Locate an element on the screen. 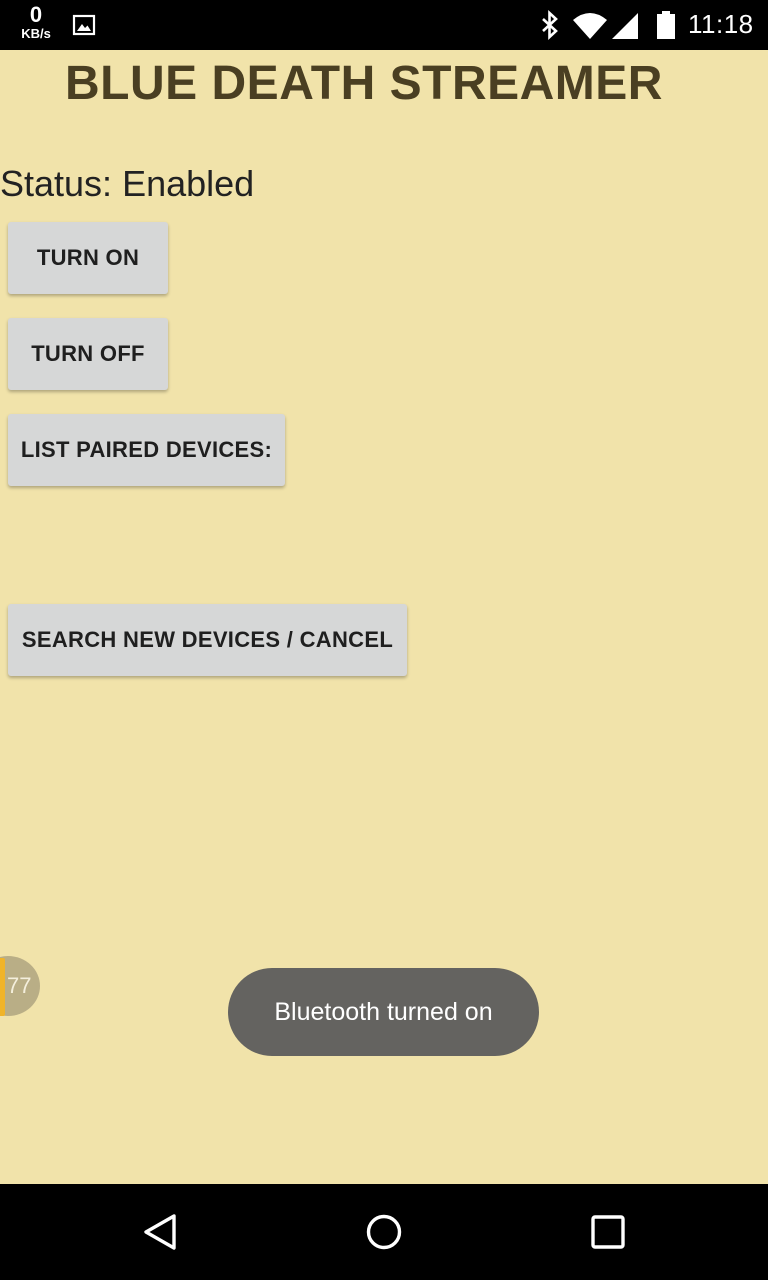 Image resolution: width=768 pixels, height=1280 pixels. toast-message: Bluetooth turned on is located at coordinates (383, 1012).